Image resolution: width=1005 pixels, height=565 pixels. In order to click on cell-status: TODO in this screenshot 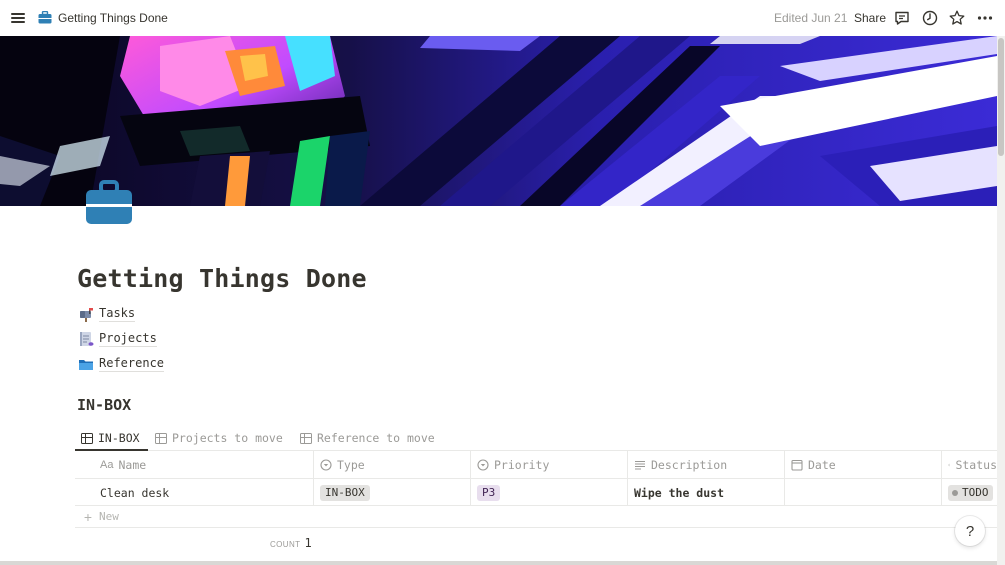, I will do `click(969, 492)`.